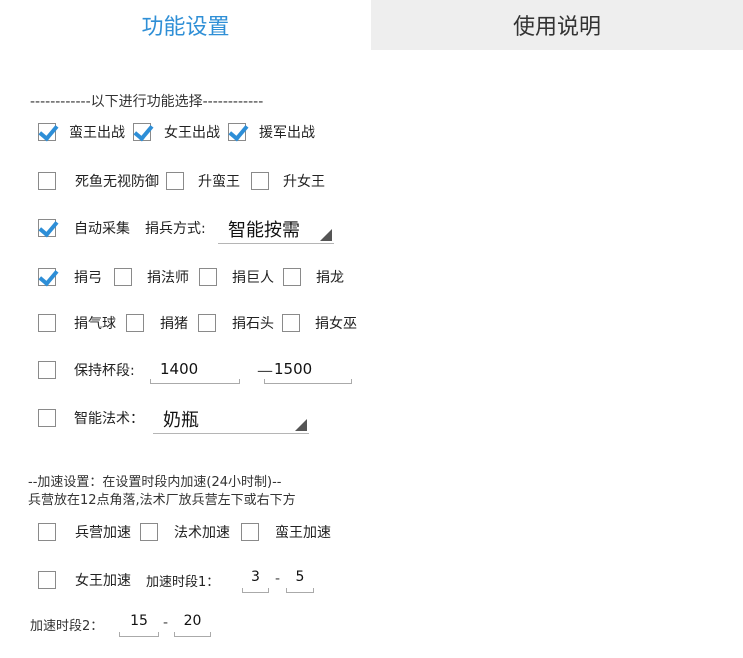  I want to click on king-battle-checkbox, so click(47, 132).